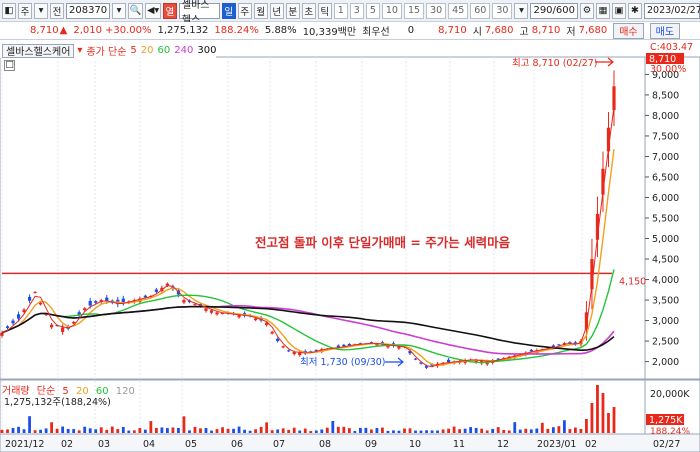  What do you see at coordinates (343, 362) in the screenshot?
I see `low-annotation: 최저 1,730 (09/30)` at bounding box center [343, 362].